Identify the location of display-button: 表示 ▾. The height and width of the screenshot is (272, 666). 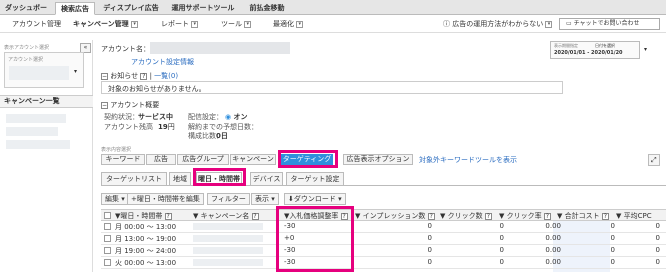
(265, 199).